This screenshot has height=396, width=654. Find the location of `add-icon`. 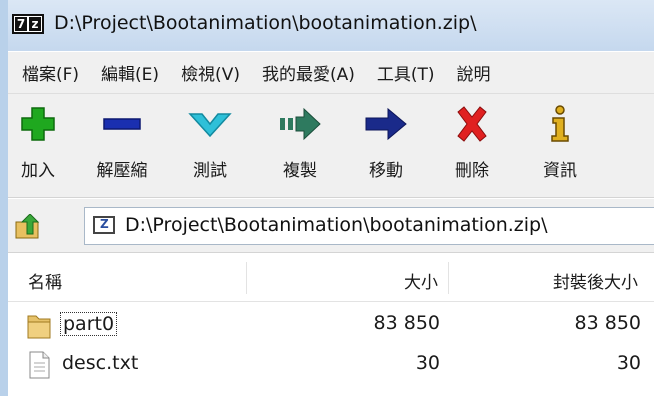

add-icon is located at coordinates (39, 124).